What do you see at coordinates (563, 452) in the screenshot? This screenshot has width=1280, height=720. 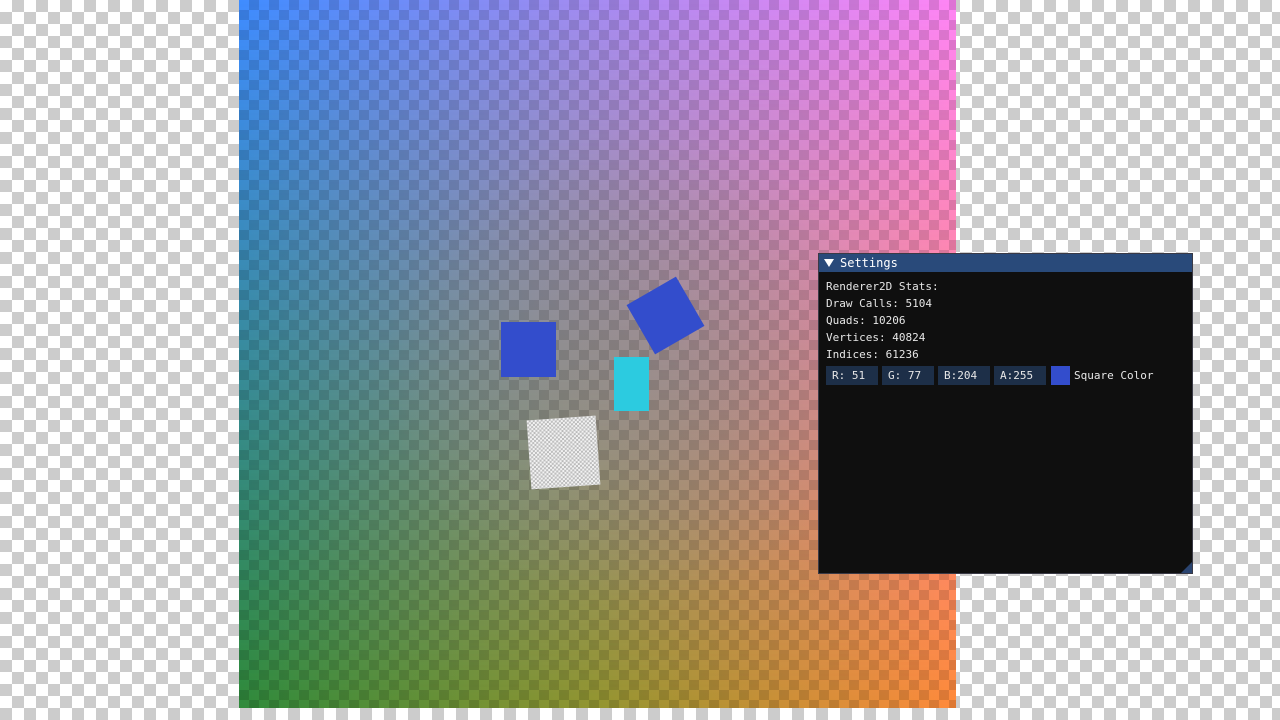 I see `checkerboard-textured-quad` at bounding box center [563, 452].